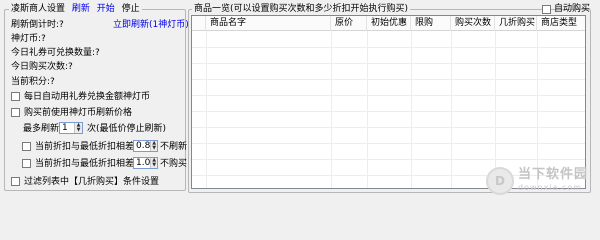  I want to click on discount-no-buy-value: 1.0, so click(143, 163).